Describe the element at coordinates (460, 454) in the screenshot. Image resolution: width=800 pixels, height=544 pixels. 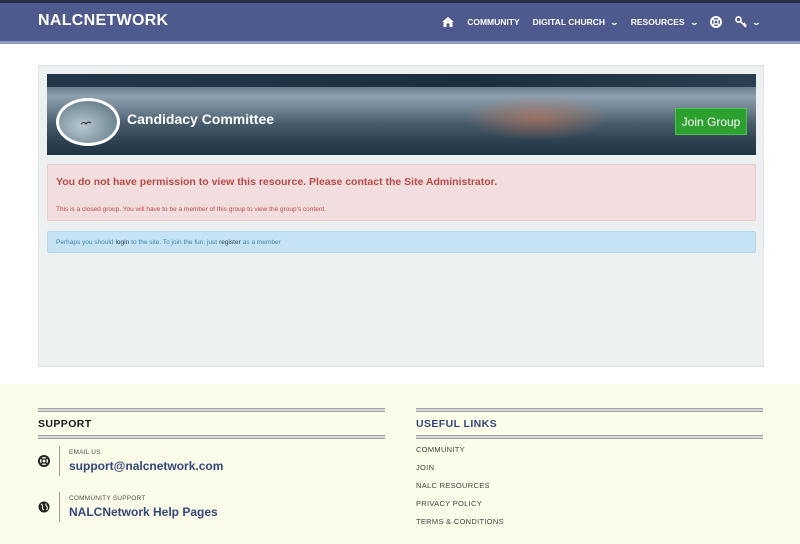
I see `footer-link-community: COMMUNITY` at that location.